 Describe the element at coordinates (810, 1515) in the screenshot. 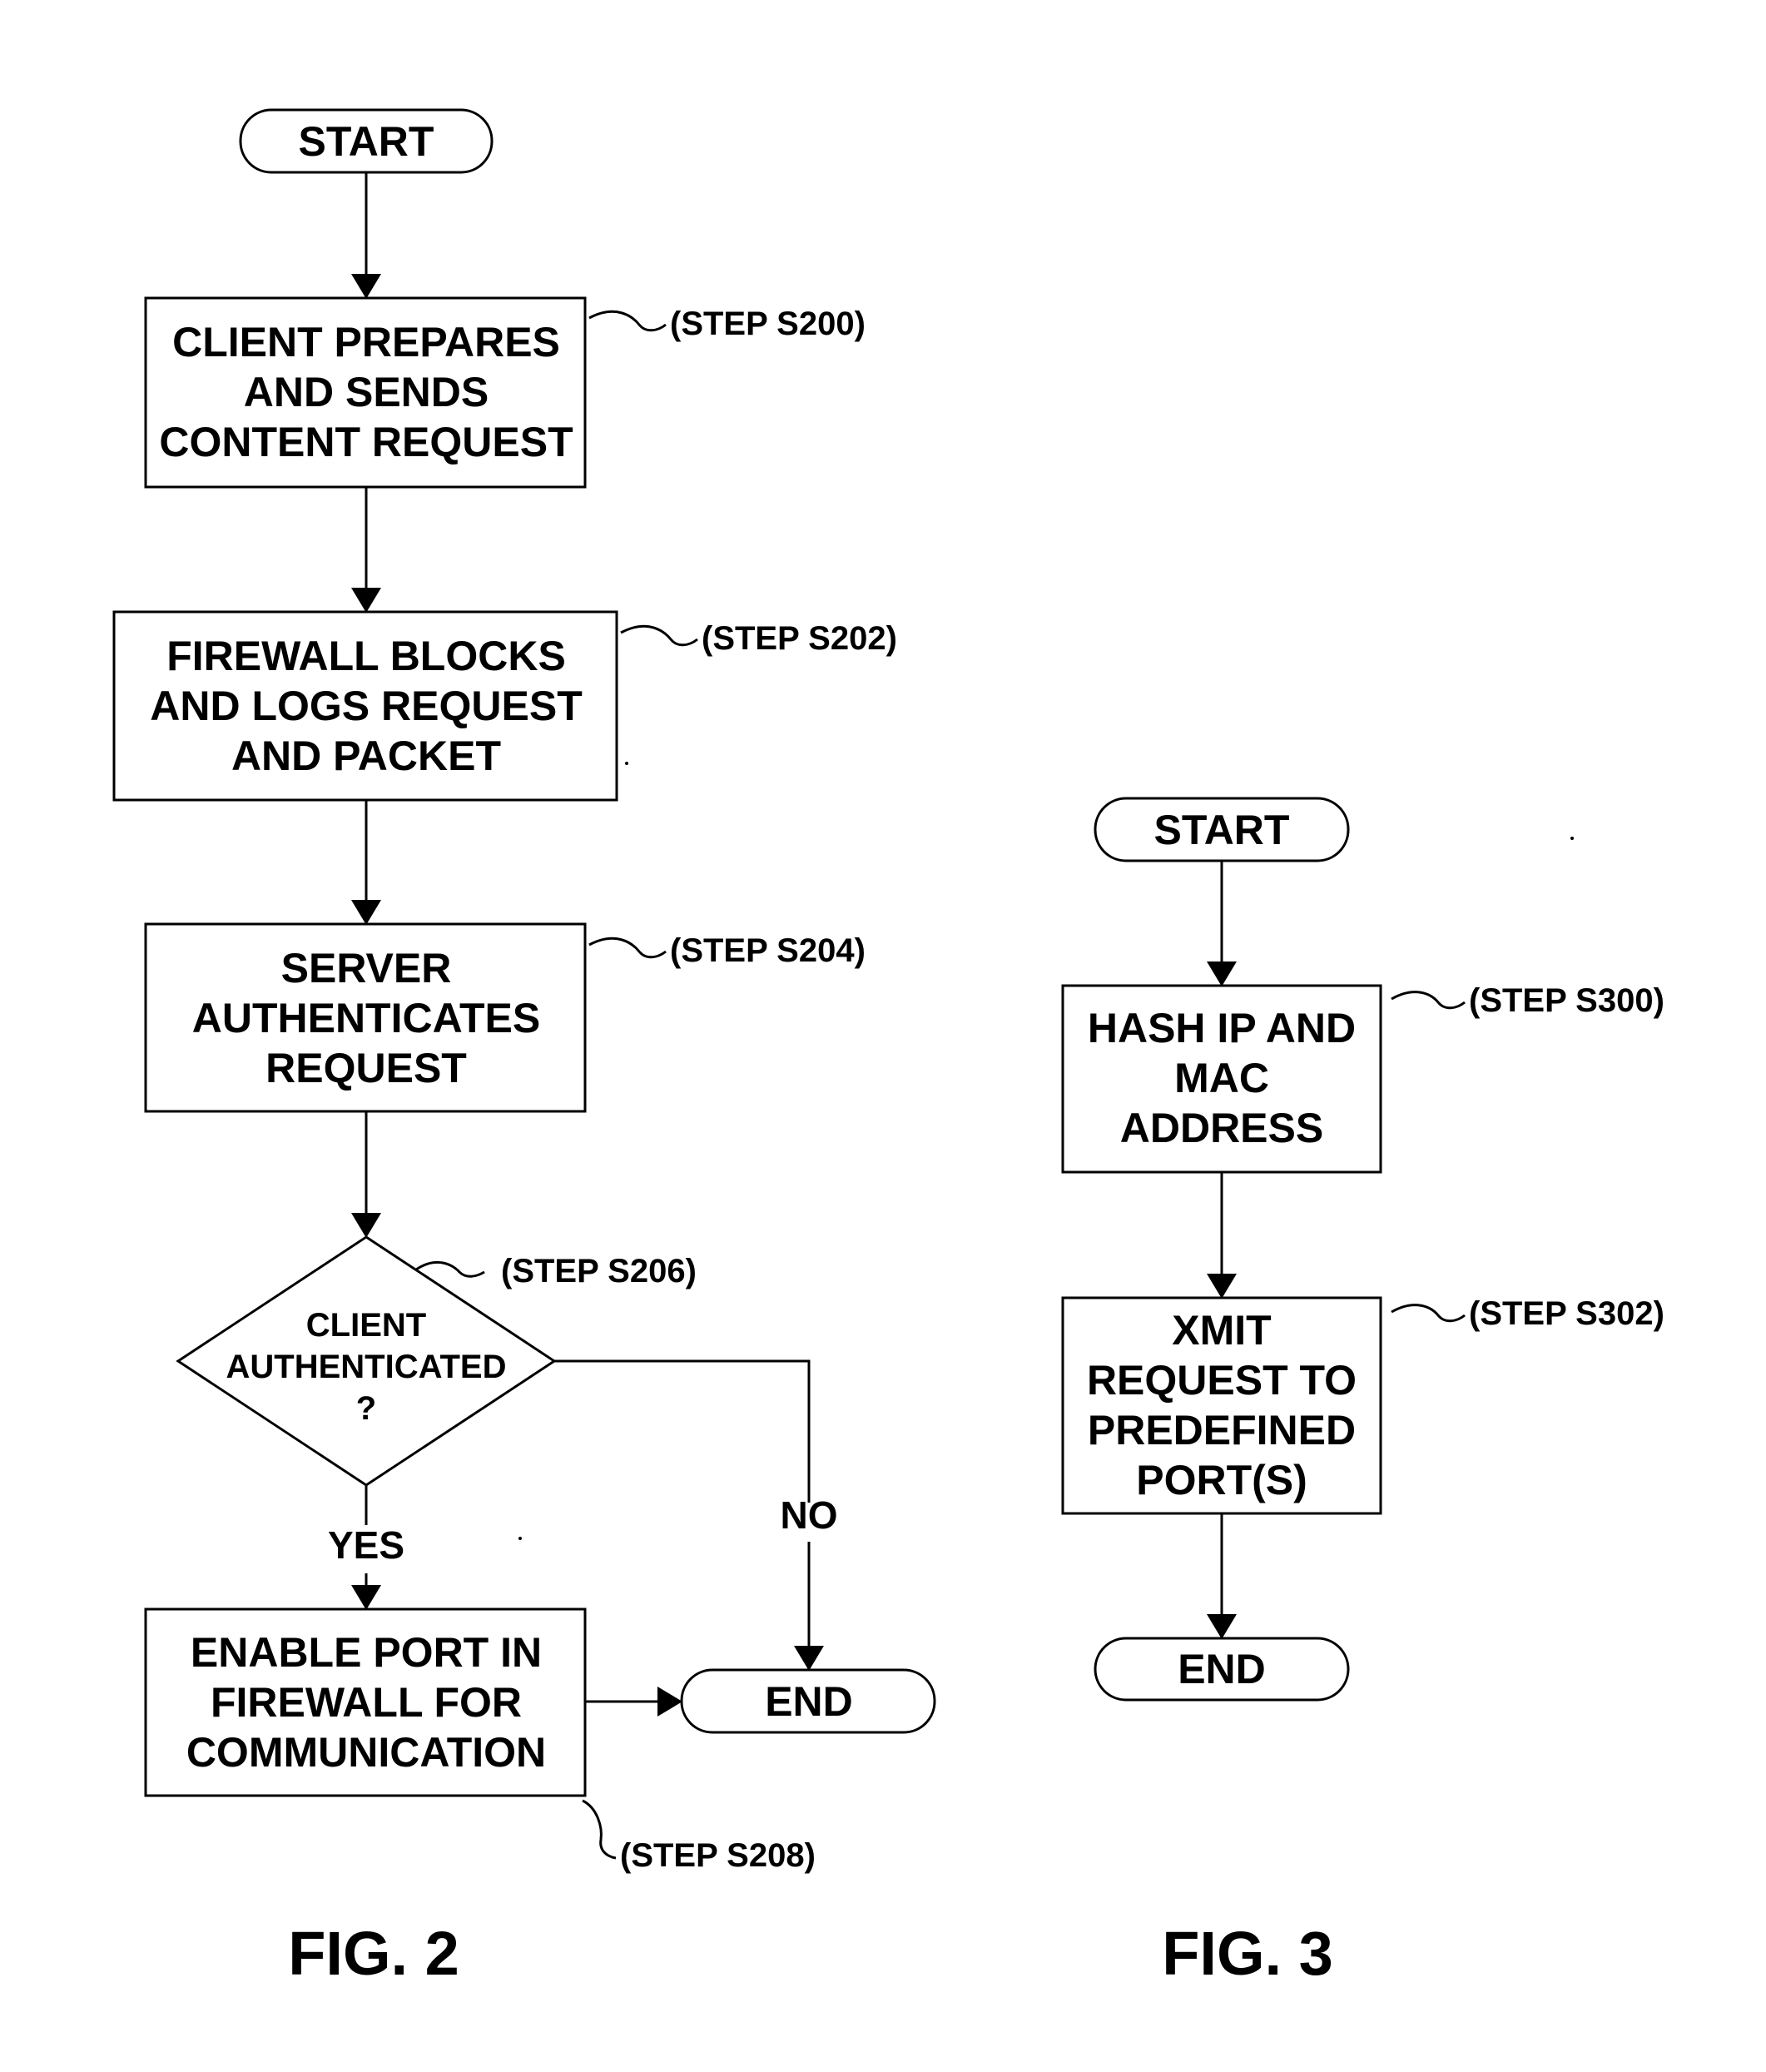

I see `edge-label-no: NO` at that location.